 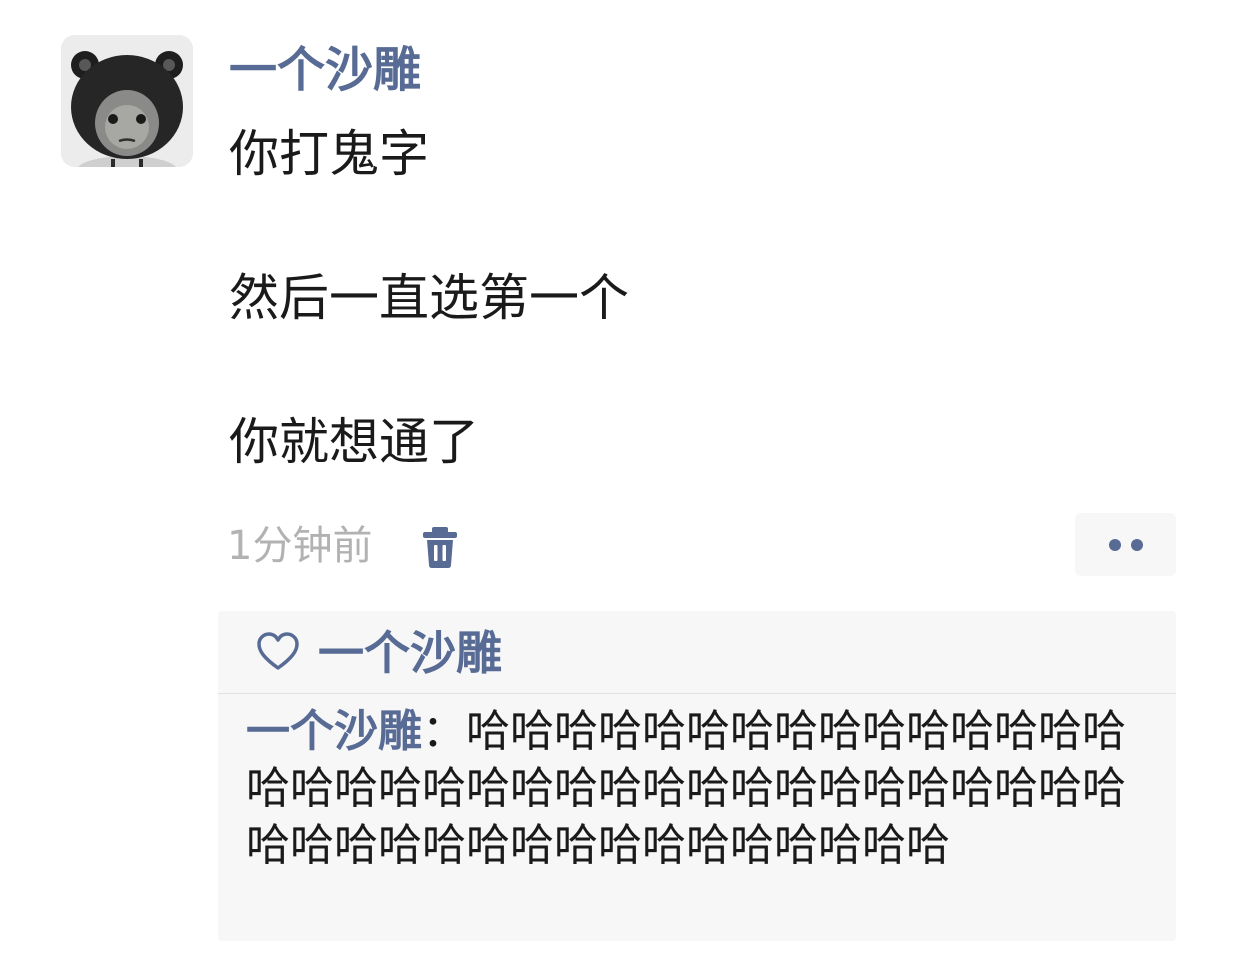 What do you see at coordinates (325, 70) in the screenshot?
I see `post-author-name: 一个沙雕` at bounding box center [325, 70].